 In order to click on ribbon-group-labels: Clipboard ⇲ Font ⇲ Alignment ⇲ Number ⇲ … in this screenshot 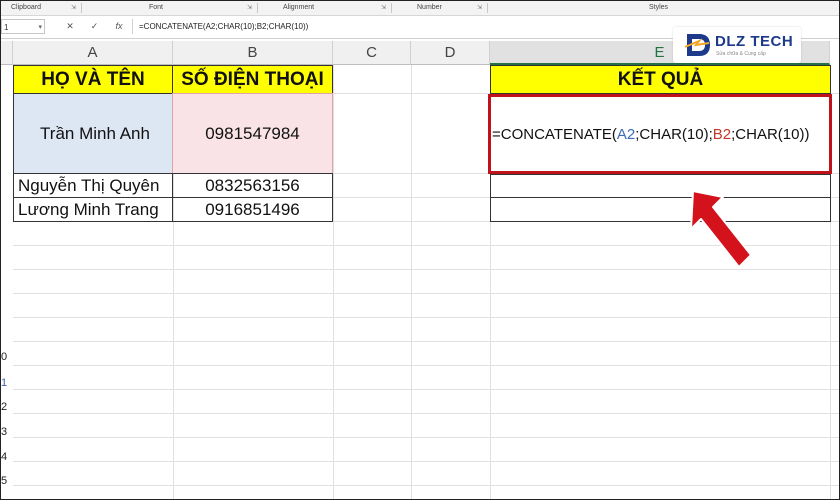, I will do `click(420, 8)`.